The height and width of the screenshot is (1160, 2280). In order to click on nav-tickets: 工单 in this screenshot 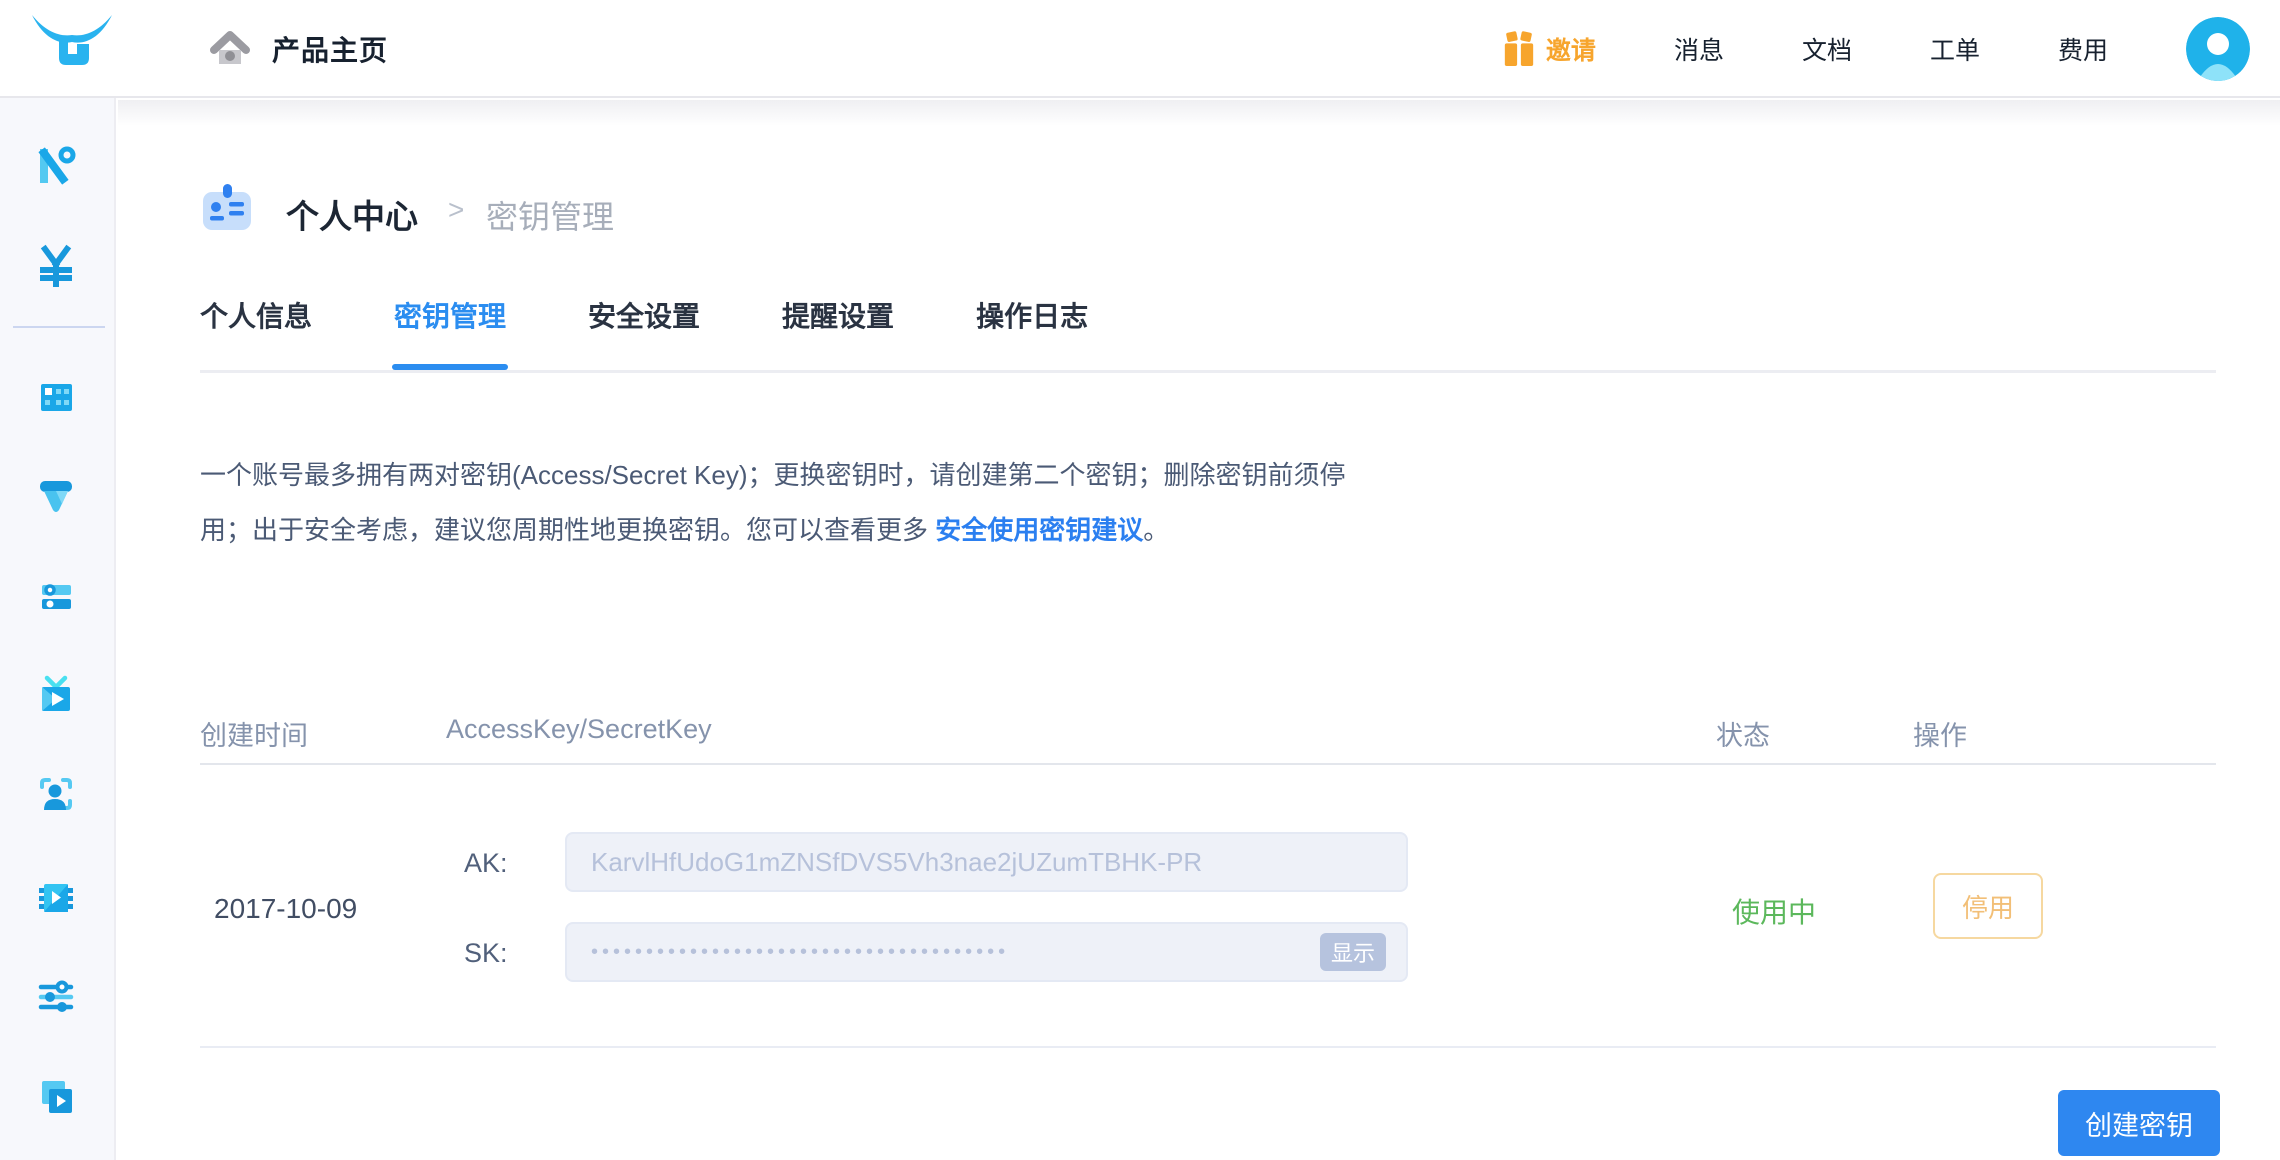, I will do `click(1955, 49)`.